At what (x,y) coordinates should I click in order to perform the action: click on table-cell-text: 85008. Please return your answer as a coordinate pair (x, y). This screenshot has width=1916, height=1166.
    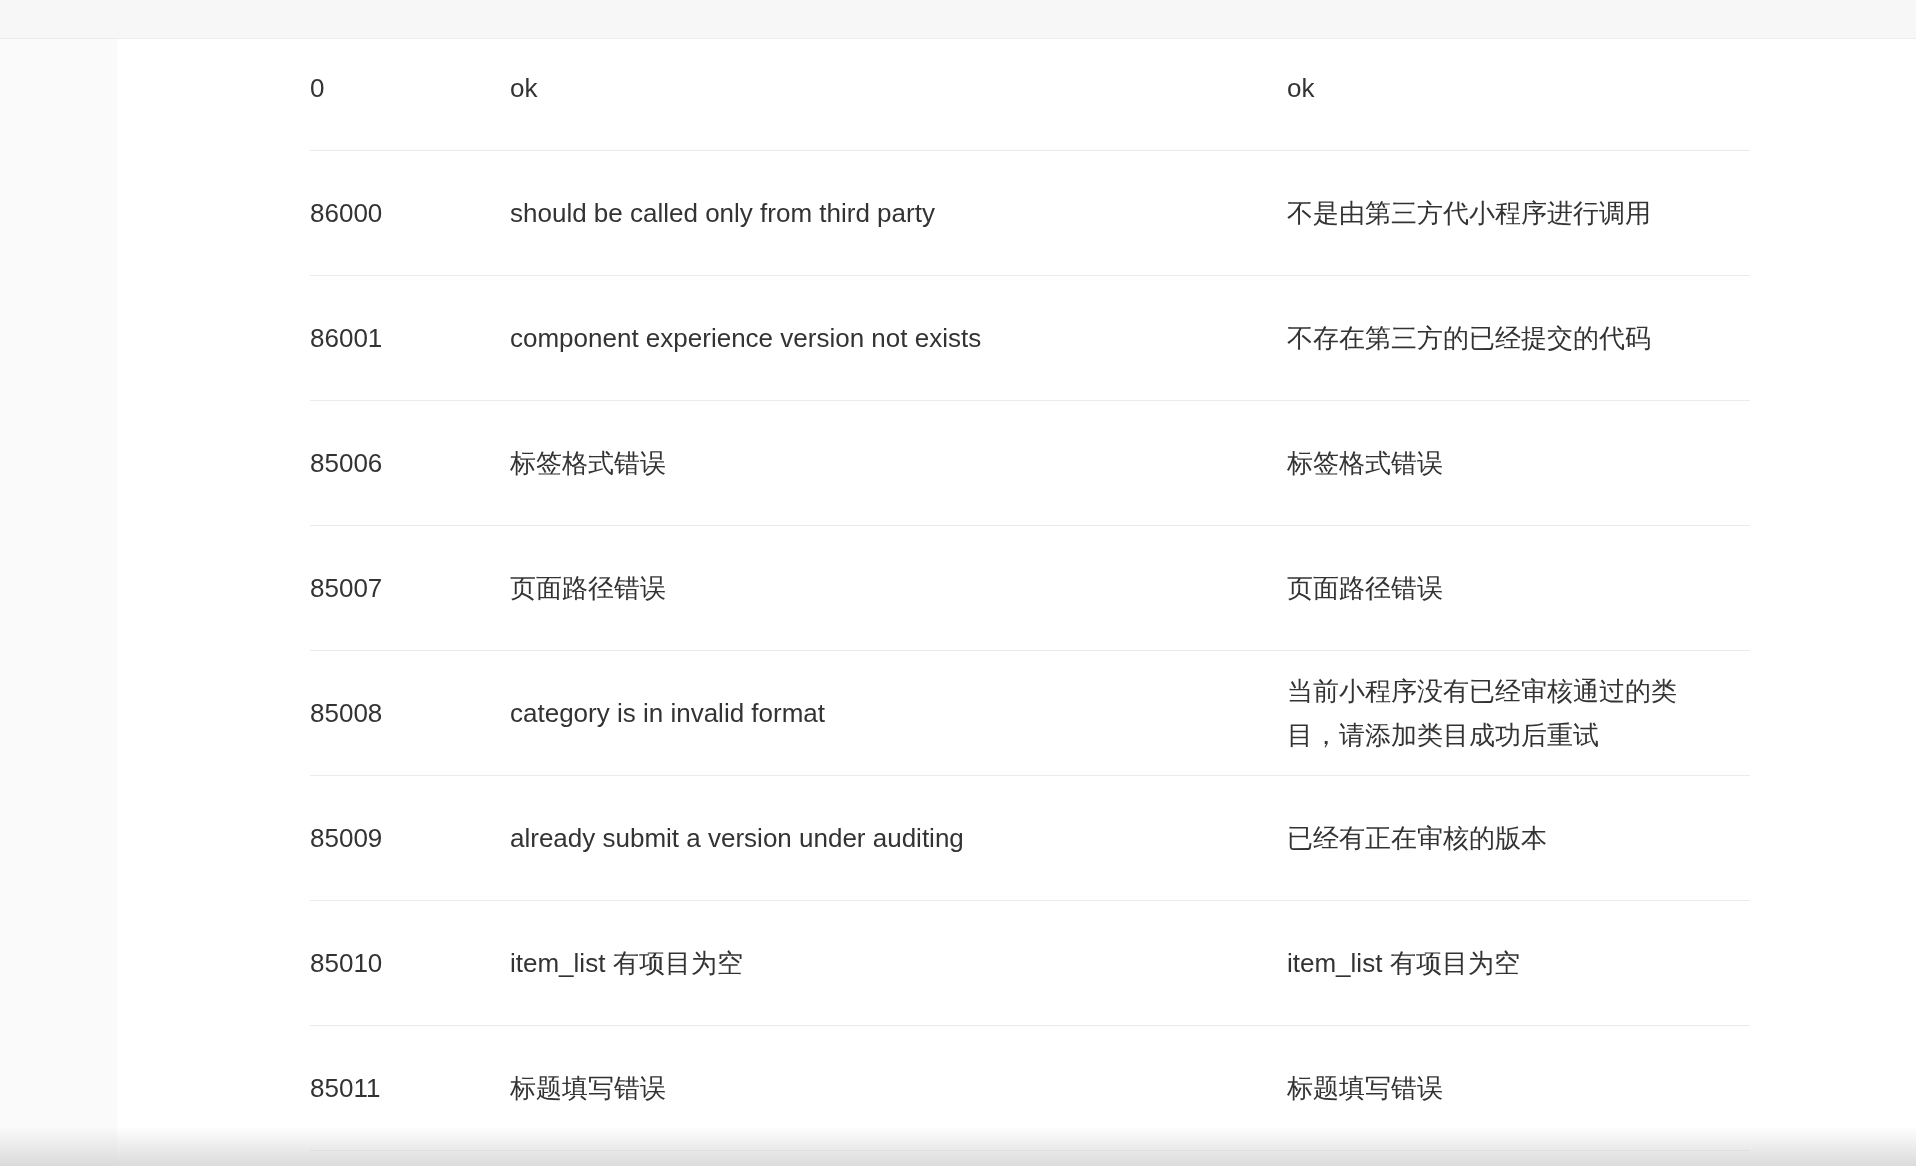
    Looking at the image, I should click on (347, 713).